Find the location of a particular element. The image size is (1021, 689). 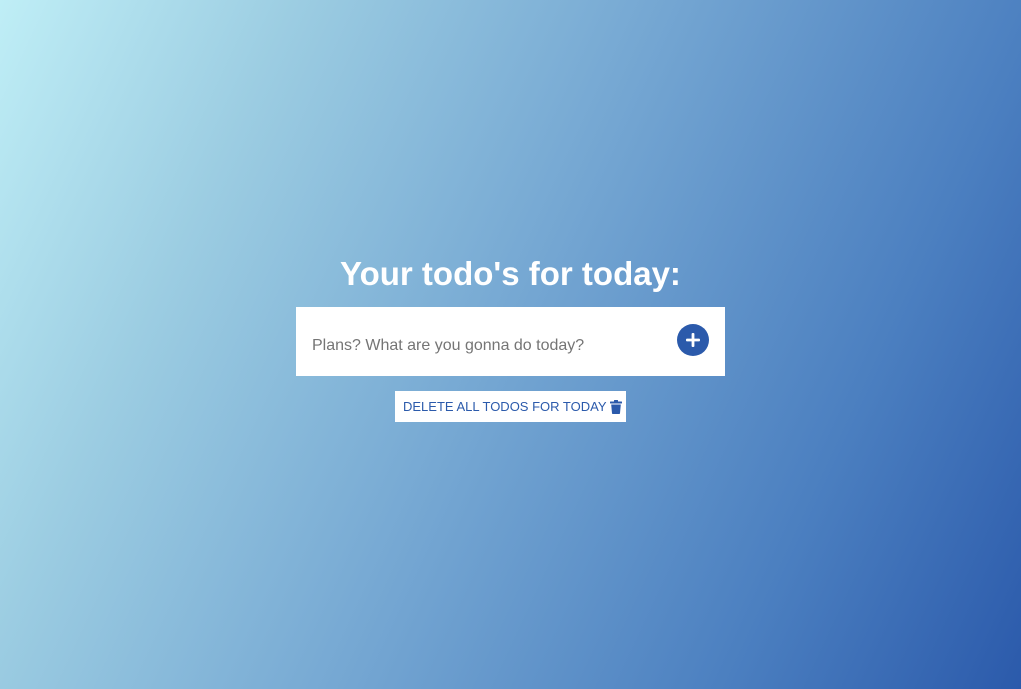

page-title: Your todo's for today: is located at coordinates (510, 273).